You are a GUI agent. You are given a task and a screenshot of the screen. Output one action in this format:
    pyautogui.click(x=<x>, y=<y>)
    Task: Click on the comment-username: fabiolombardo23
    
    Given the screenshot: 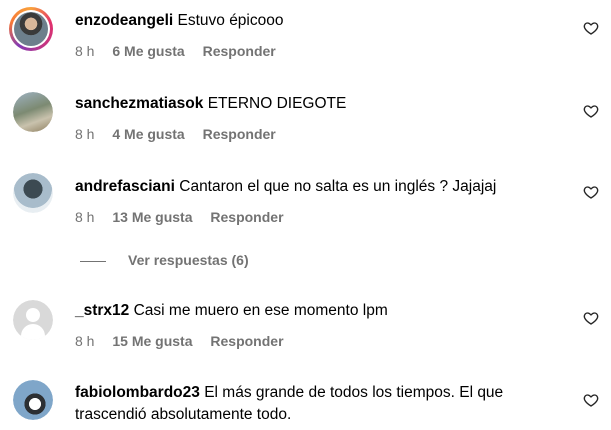 What is the action you would take?
    pyautogui.click(x=137, y=392)
    